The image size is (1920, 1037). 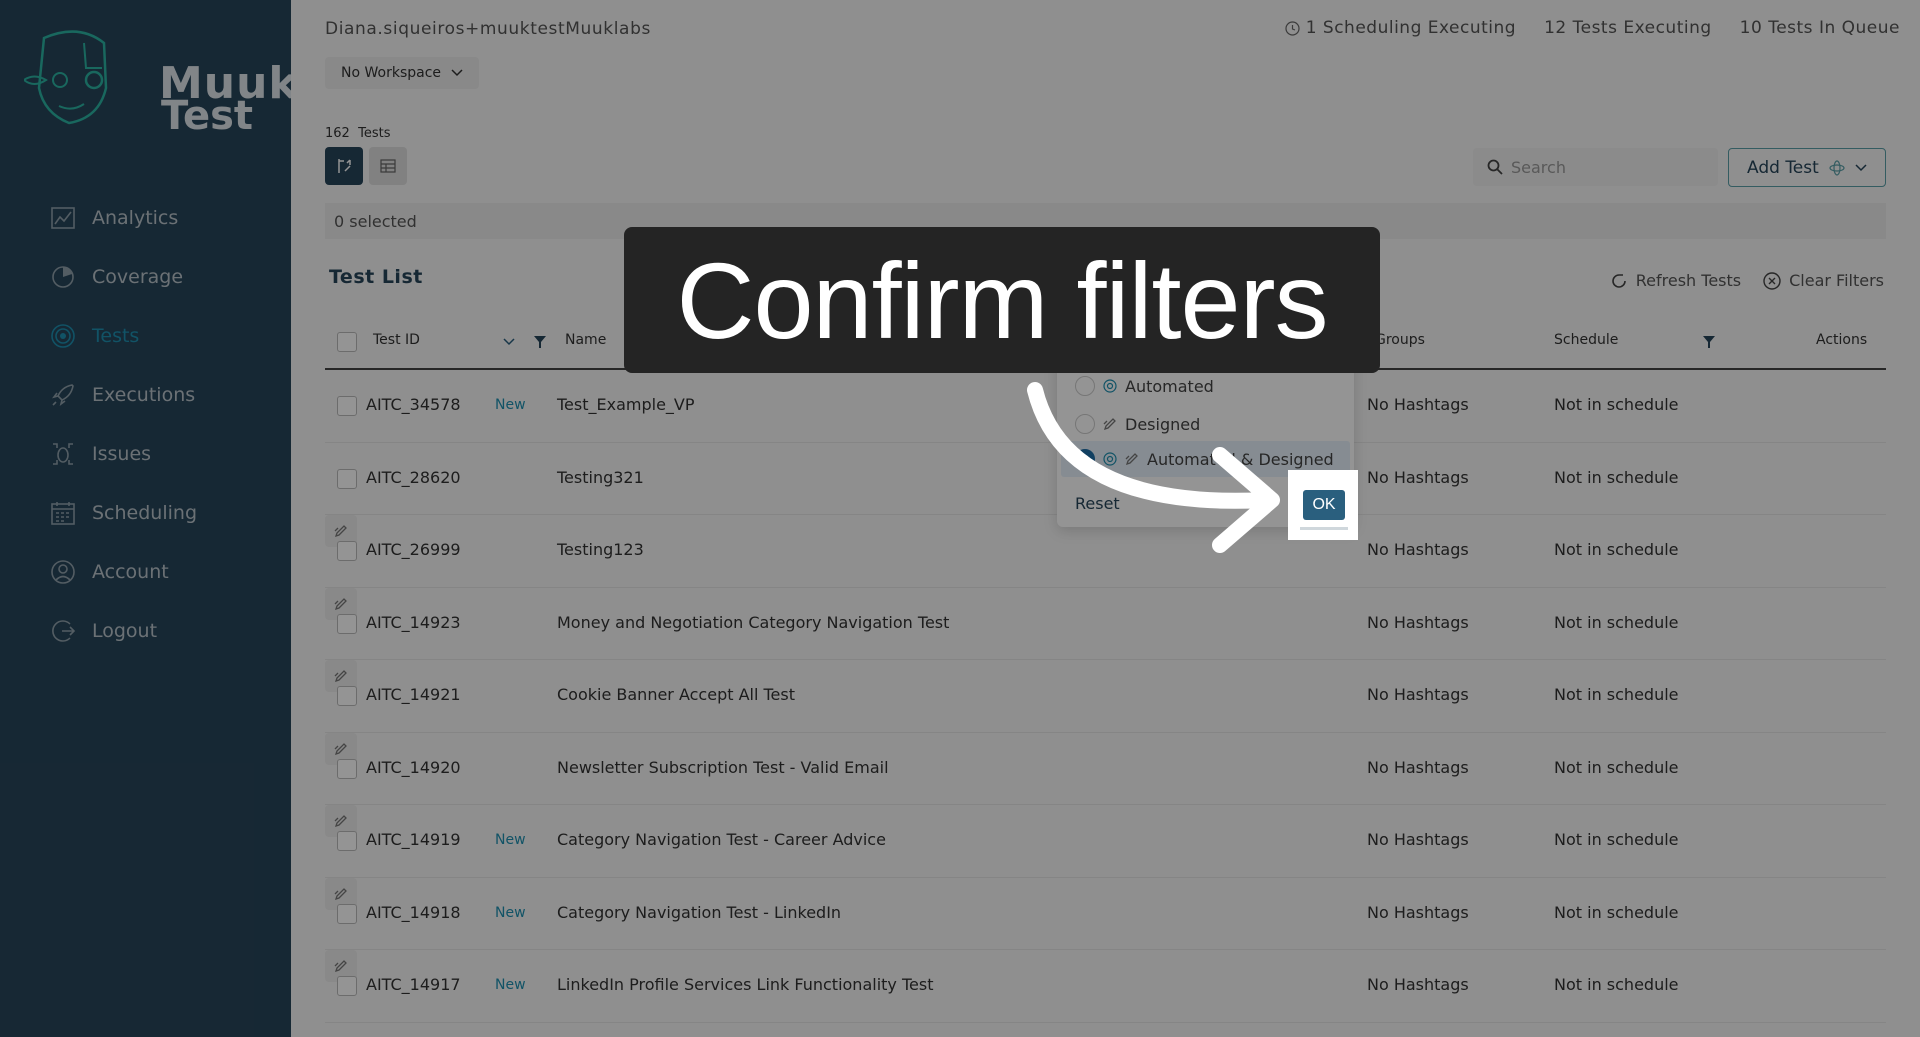 I want to click on filter-ok-button: OK, so click(x=1324, y=505).